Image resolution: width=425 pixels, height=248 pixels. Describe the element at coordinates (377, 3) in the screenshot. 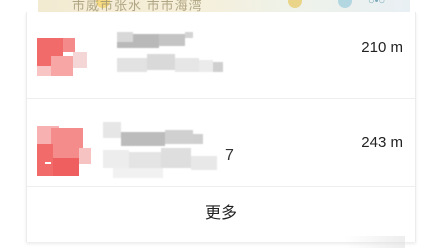

I see `map-label: ○•○` at that location.